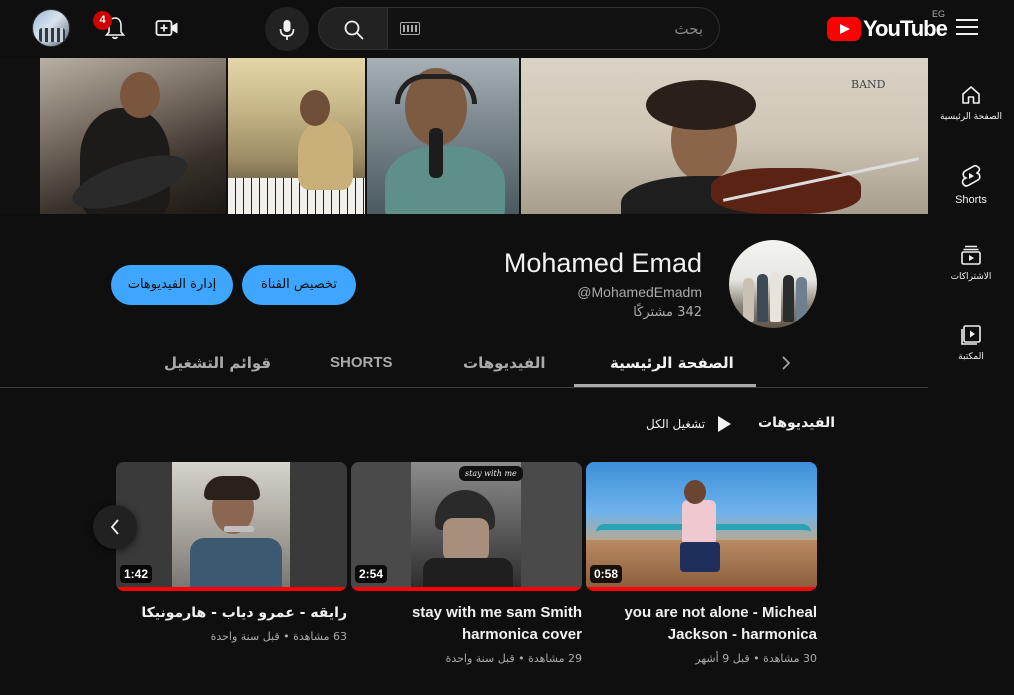 This screenshot has height=695, width=1014. Describe the element at coordinates (491, 473) in the screenshot. I see `thumbnail-overlay-text: stay with me` at that location.